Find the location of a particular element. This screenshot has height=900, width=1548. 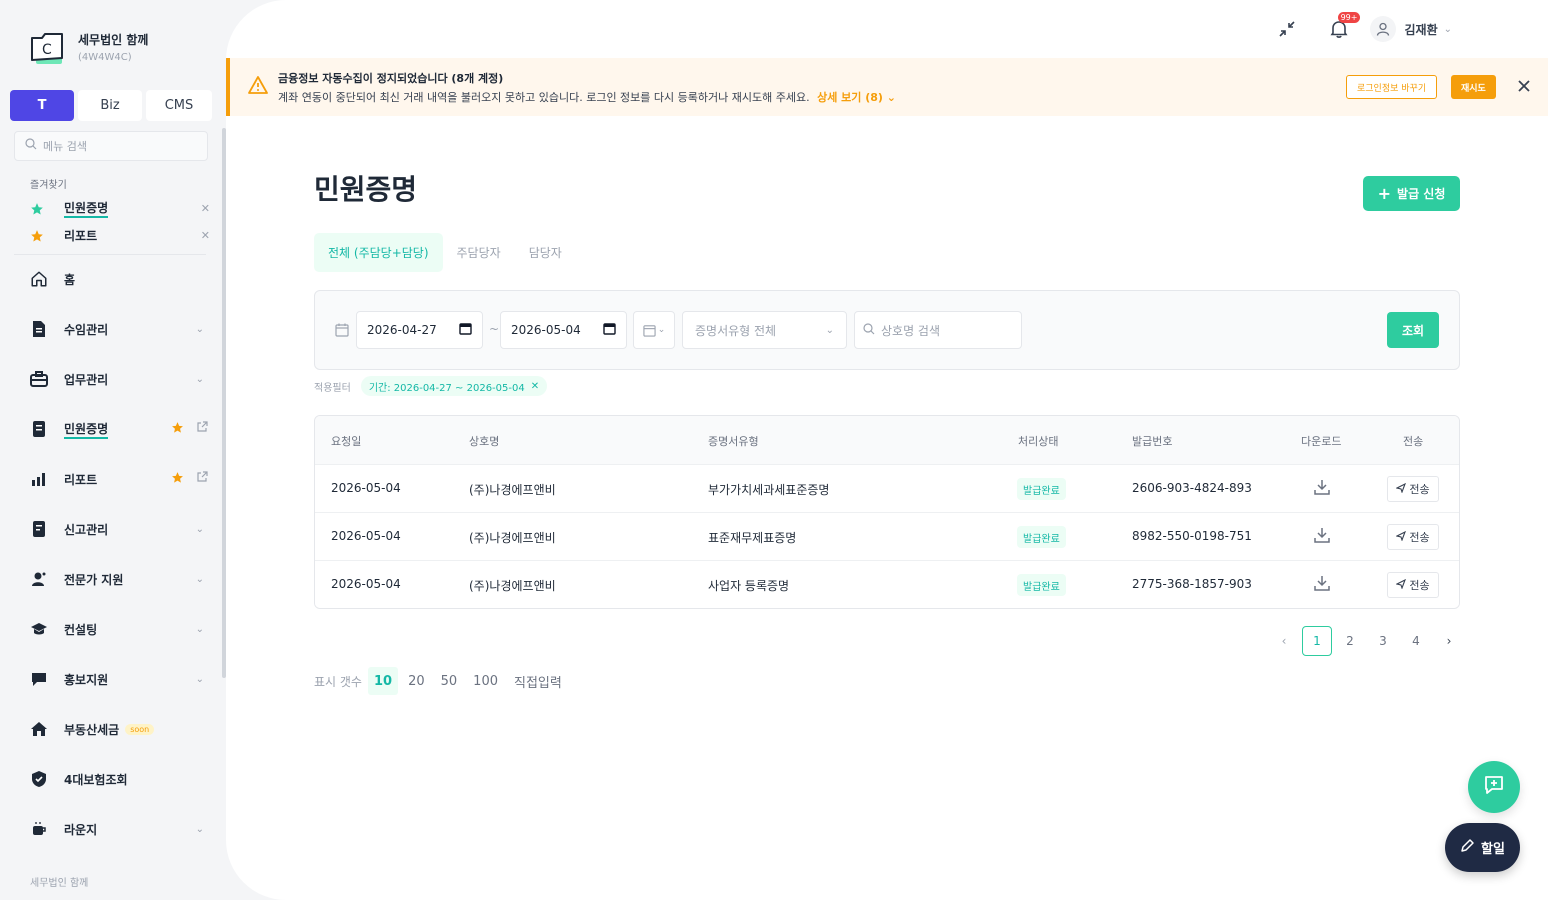

close-icon is located at coordinates (1524, 86).